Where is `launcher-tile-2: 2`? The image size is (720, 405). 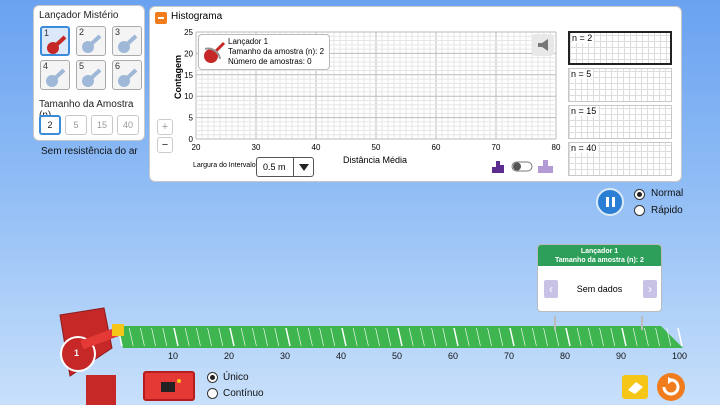 launcher-tile-2: 2 is located at coordinates (91, 41).